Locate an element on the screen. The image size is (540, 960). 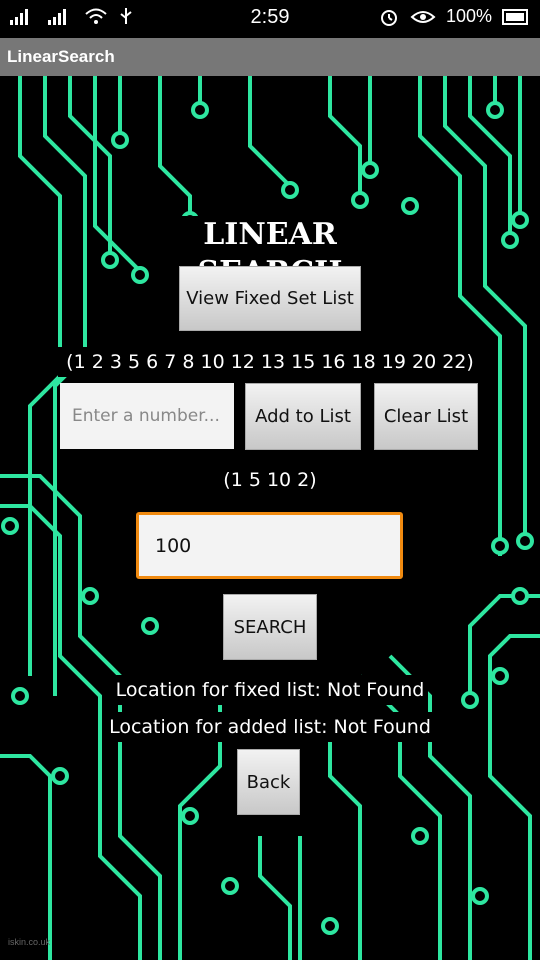
search-button: SEARCH is located at coordinates (270, 627).